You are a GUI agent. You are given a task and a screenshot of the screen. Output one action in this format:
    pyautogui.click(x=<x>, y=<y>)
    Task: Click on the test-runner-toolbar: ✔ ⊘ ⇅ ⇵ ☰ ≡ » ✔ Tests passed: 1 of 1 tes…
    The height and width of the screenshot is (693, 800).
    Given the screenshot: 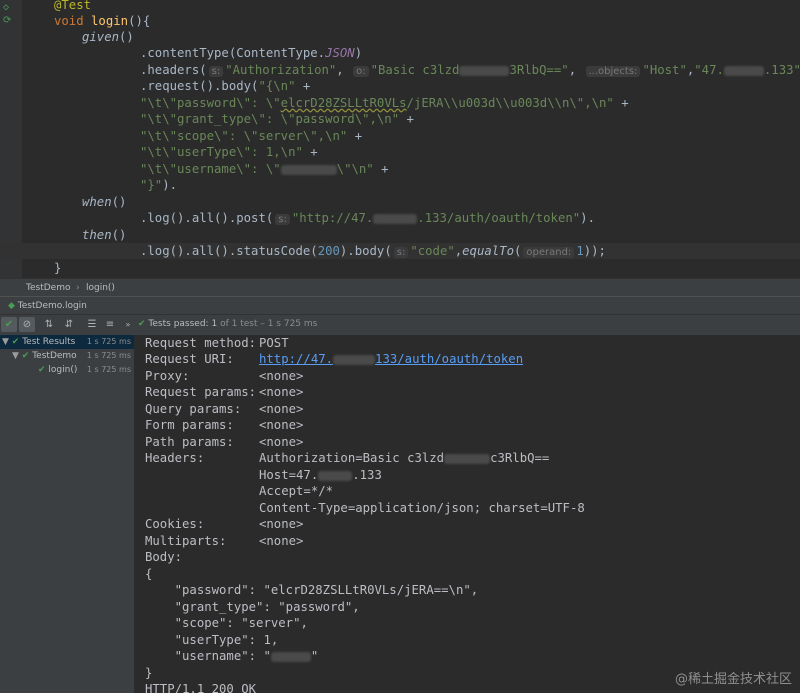 What is the action you would take?
    pyautogui.click(x=400, y=325)
    